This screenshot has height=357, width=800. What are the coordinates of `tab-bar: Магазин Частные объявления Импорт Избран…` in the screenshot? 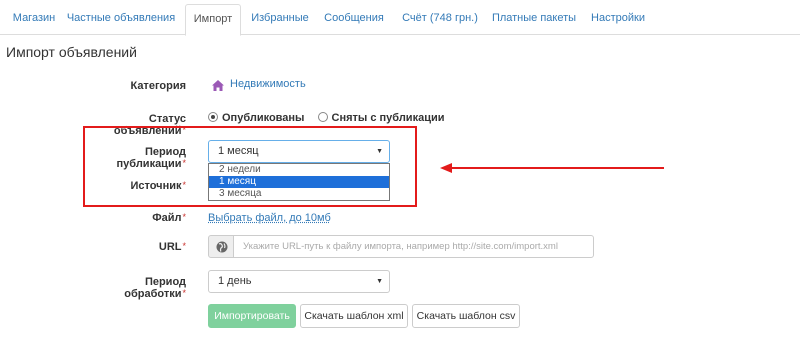 It's located at (400, 18).